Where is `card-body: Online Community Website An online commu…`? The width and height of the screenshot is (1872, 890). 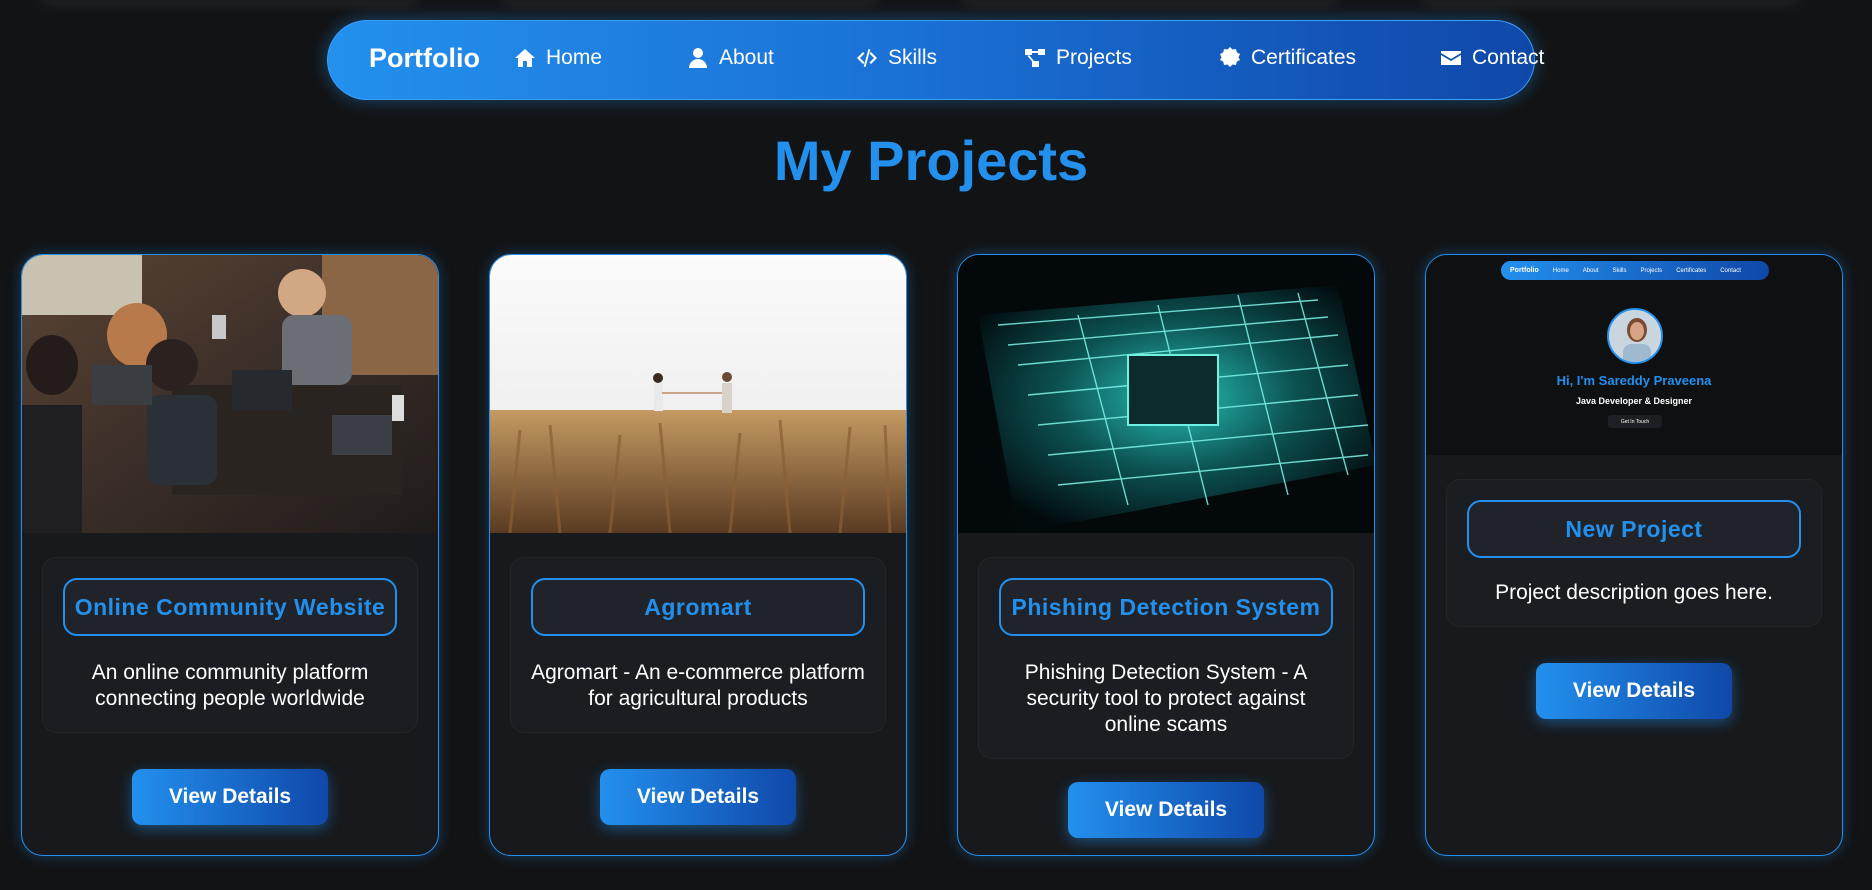 card-body: Online Community Website An online commu… is located at coordinates (230, 645).